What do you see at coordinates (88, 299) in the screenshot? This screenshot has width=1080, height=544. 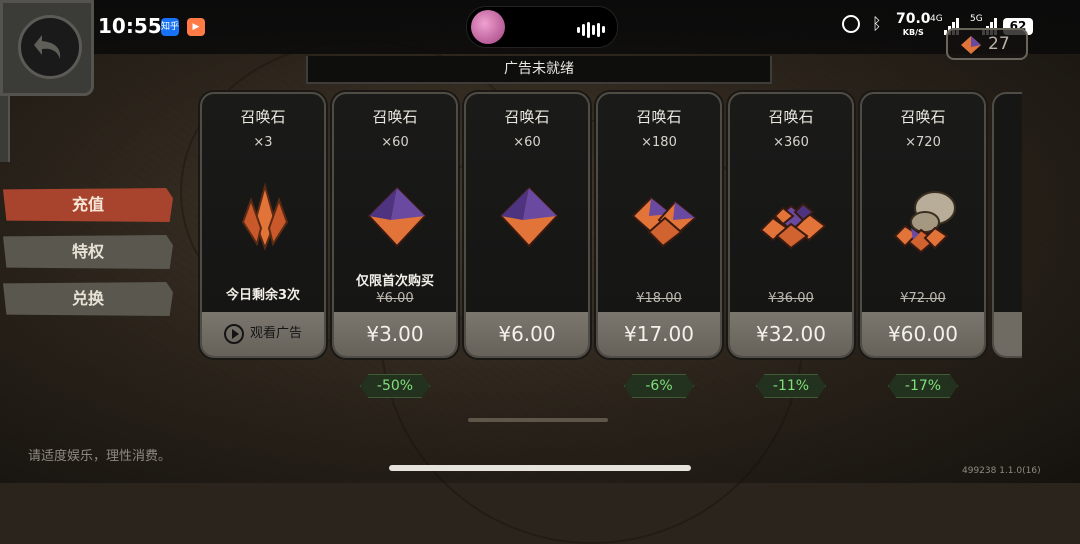 I see `tab-exchange: 兑换` at bounding box center [88, 299].